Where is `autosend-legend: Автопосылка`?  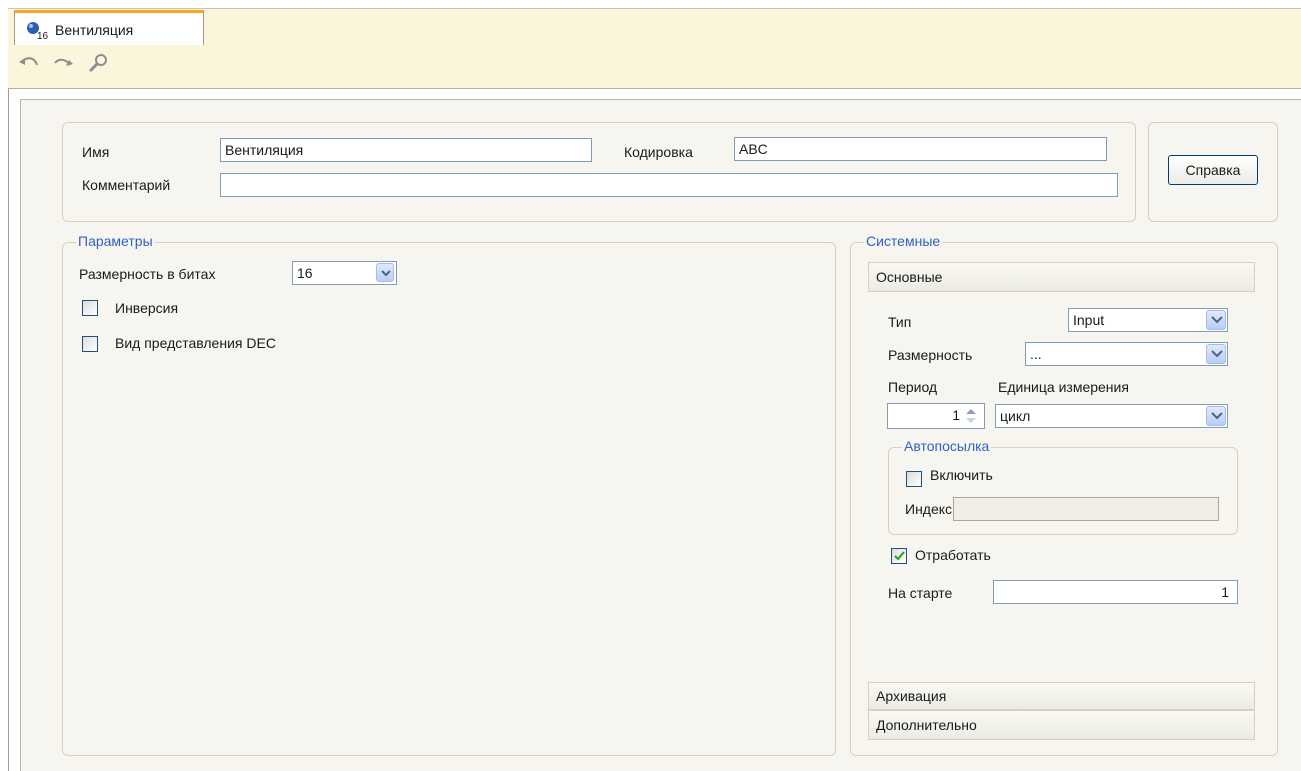
autosend-legend: Автопосылка is located at coordinates (947, 446).